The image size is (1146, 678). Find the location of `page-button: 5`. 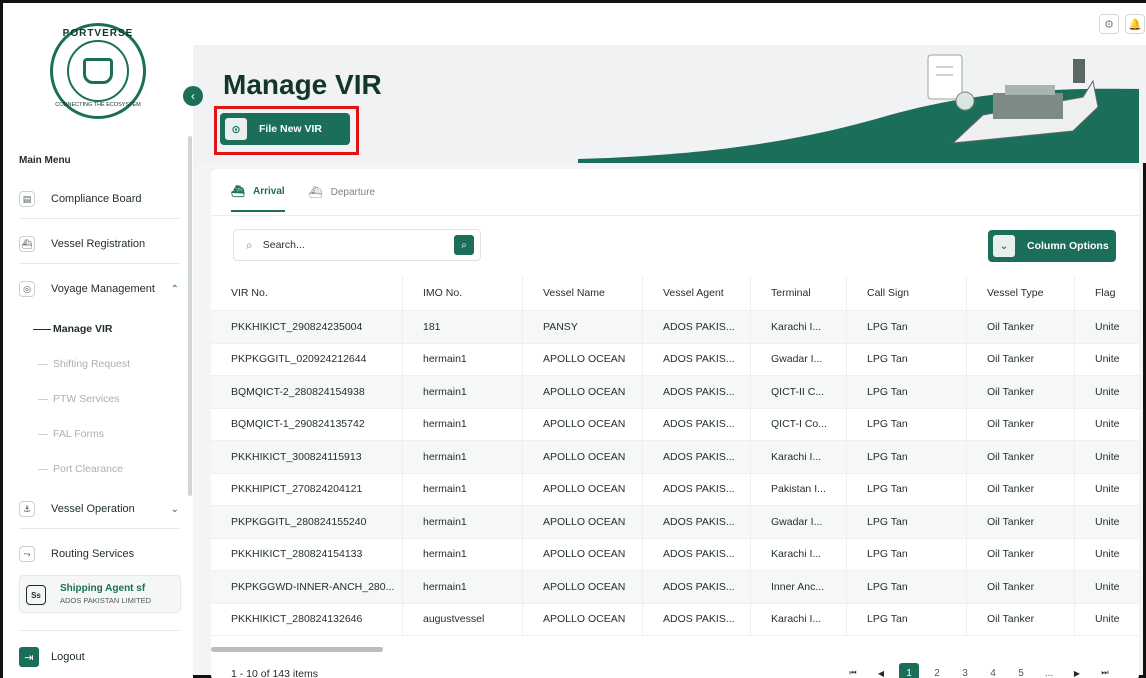

page-button: 5 is located at coordinates (1021, 670).